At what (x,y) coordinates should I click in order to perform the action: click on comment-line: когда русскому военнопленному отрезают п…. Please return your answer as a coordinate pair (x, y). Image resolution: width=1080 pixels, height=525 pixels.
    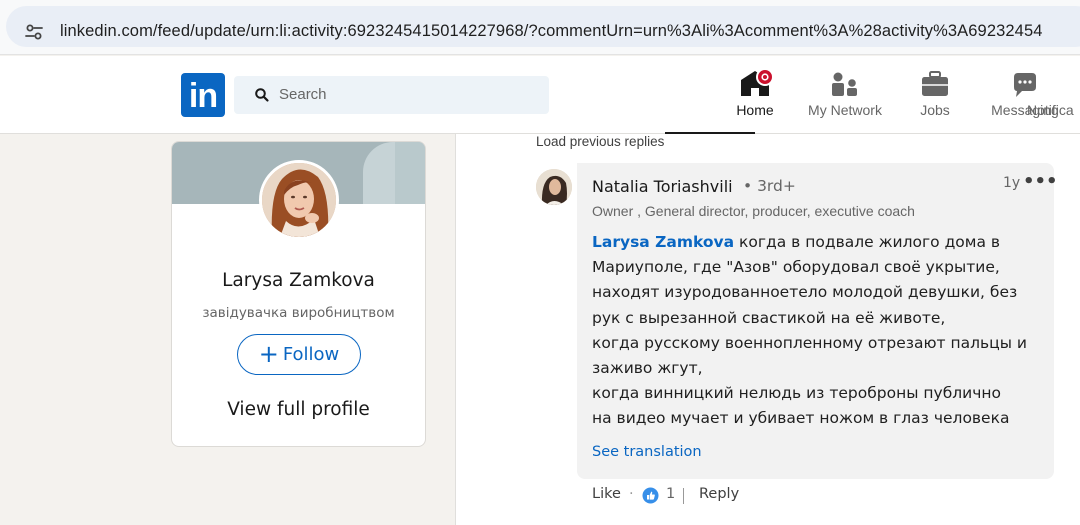
    Looking at the image, I should click on (809, 342).